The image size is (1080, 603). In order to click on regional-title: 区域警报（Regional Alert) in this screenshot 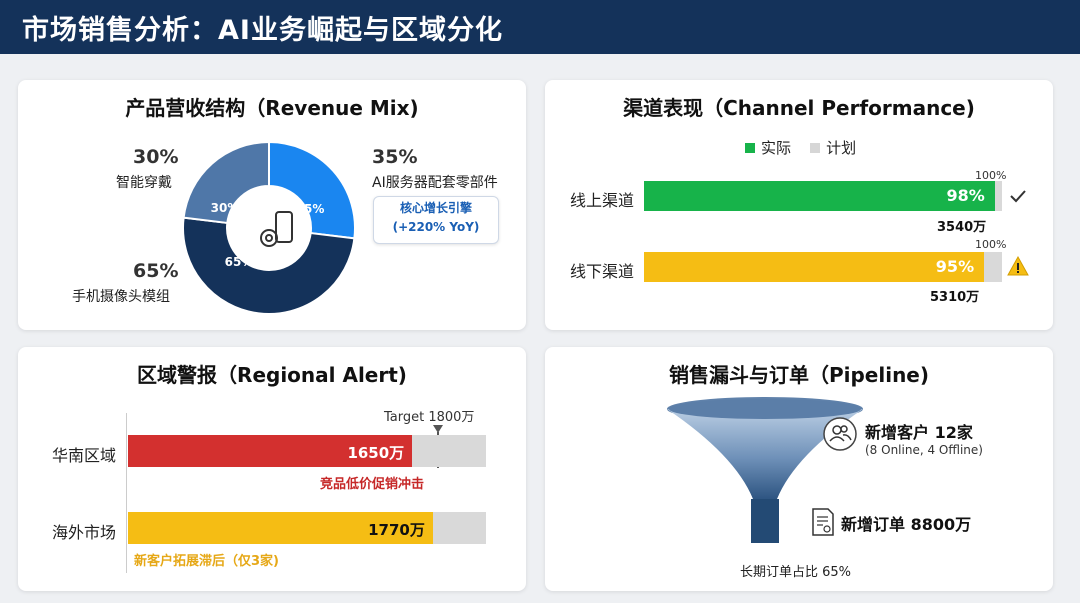, I will do `click(272, 375)`.